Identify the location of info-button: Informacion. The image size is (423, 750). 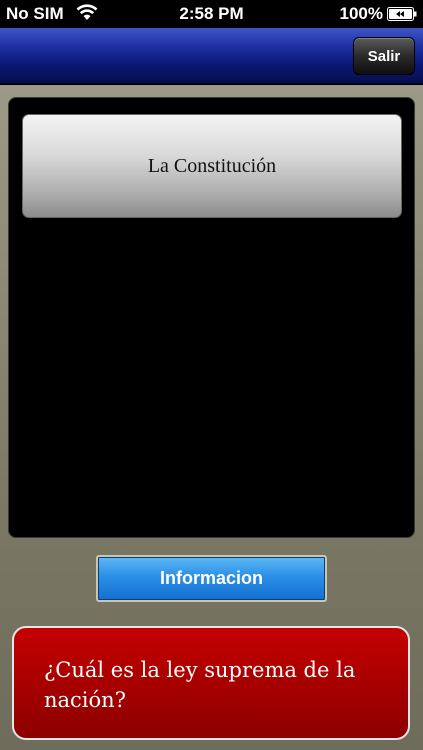
(211, 578).